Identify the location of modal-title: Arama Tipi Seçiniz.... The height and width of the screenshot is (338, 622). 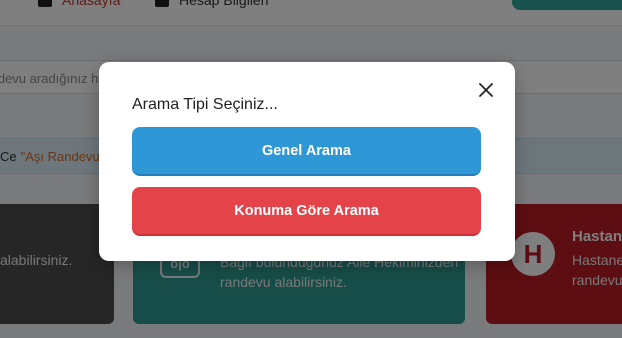
(205, 104).